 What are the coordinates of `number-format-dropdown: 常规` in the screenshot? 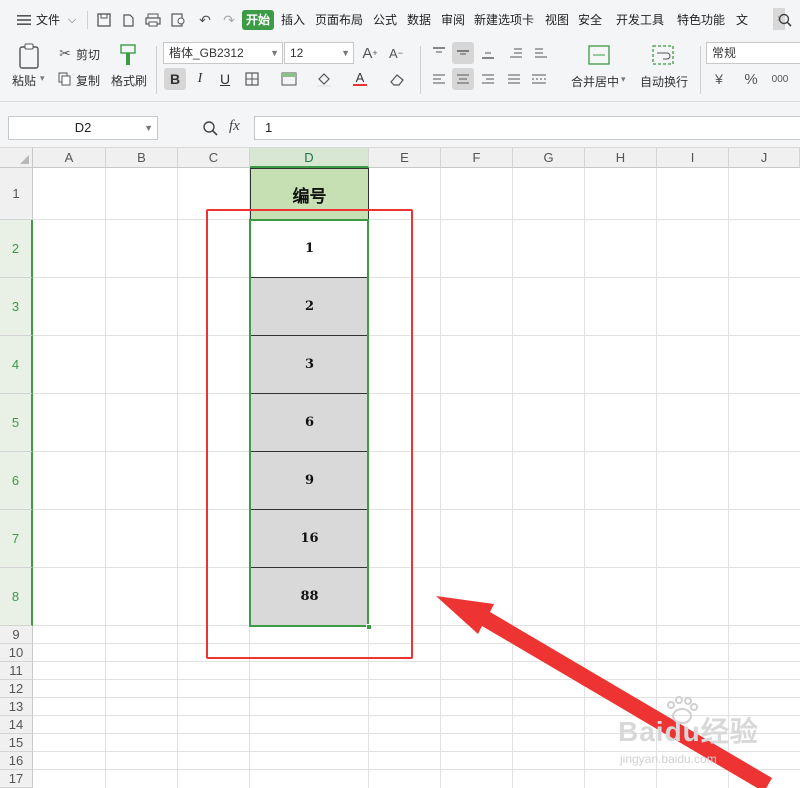 It's located at (753, 53).